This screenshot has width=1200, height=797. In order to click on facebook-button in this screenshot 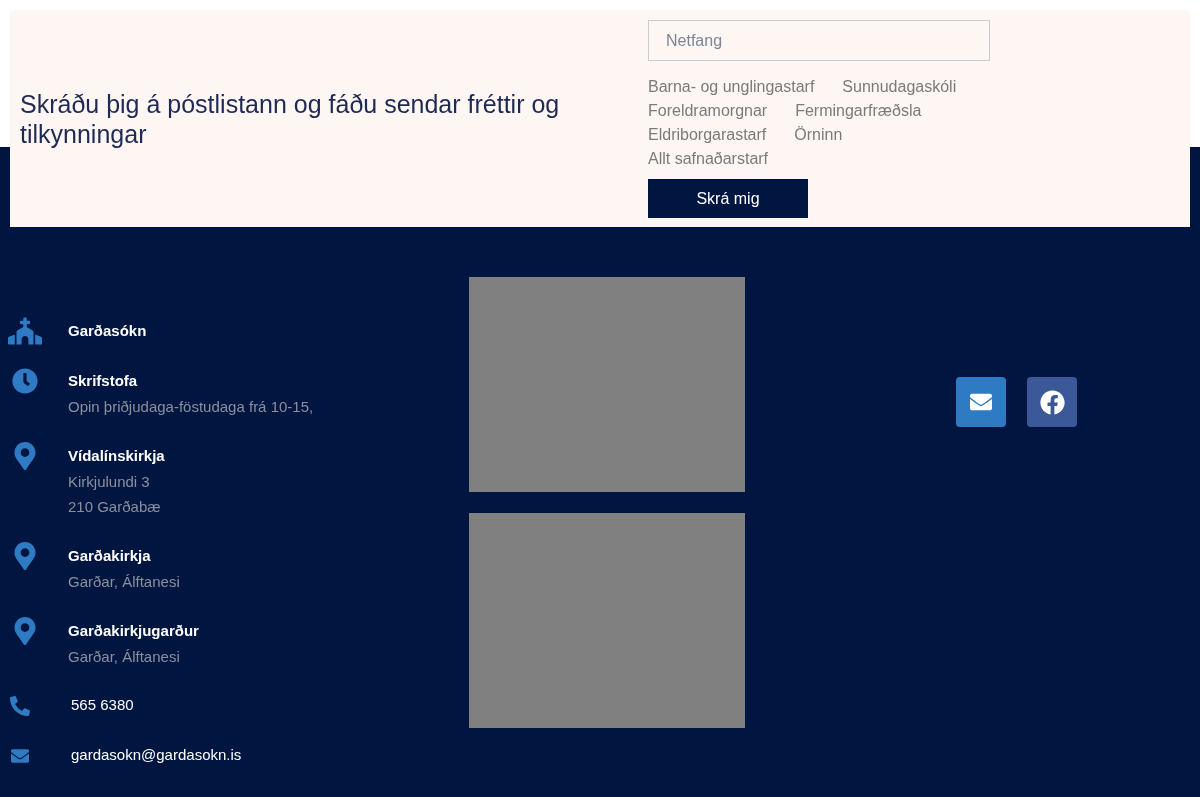, I will do `click(1052, 402)`.